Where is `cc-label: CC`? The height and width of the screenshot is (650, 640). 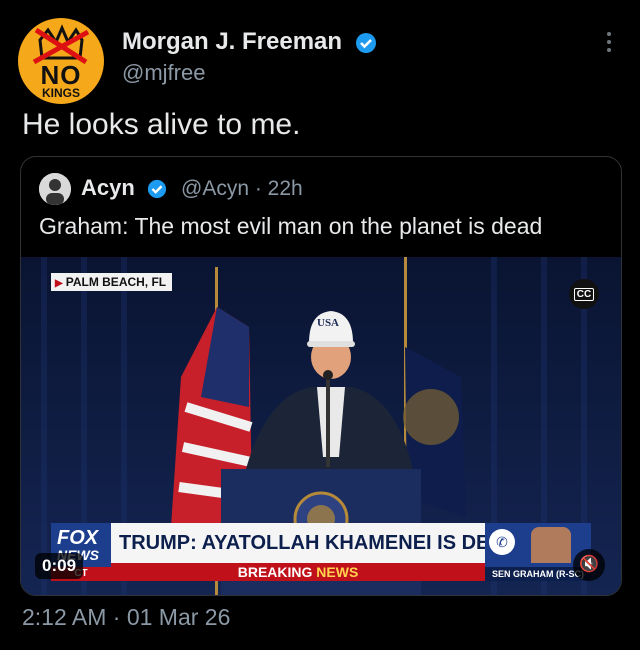 cc-label: CC is located at coordinates (584, 294).